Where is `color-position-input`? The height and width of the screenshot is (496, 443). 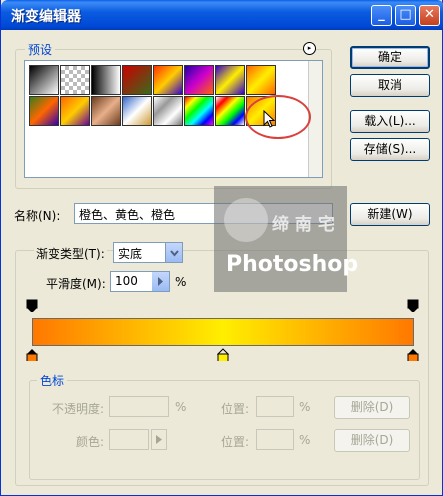 color-position-input is located at coordinates (275, 439).